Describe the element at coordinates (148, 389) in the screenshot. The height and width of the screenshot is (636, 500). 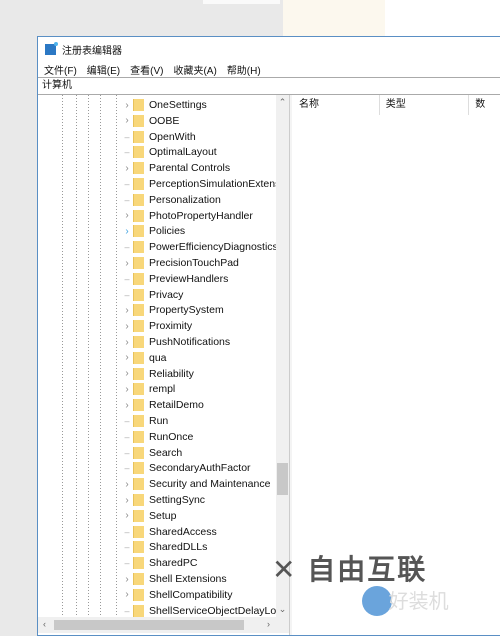
I see `tree-item: › rempl` at that location.